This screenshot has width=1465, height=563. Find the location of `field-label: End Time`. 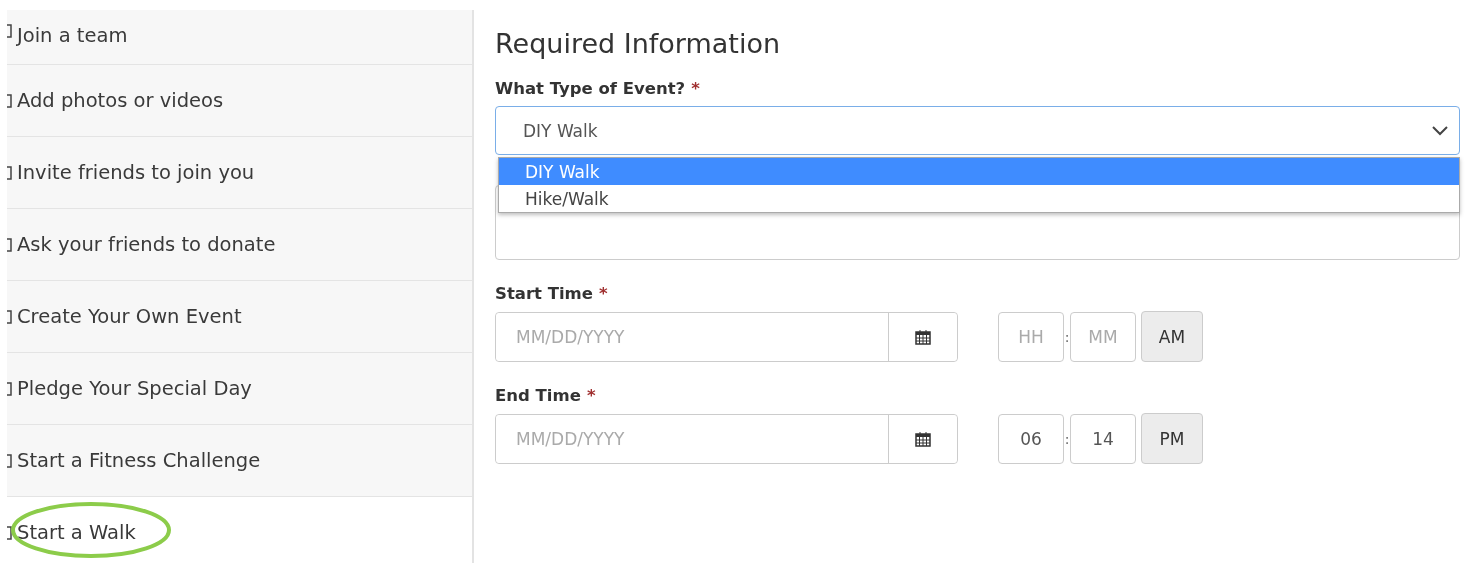

field-label: End Time is located at coordinates (538, 395).